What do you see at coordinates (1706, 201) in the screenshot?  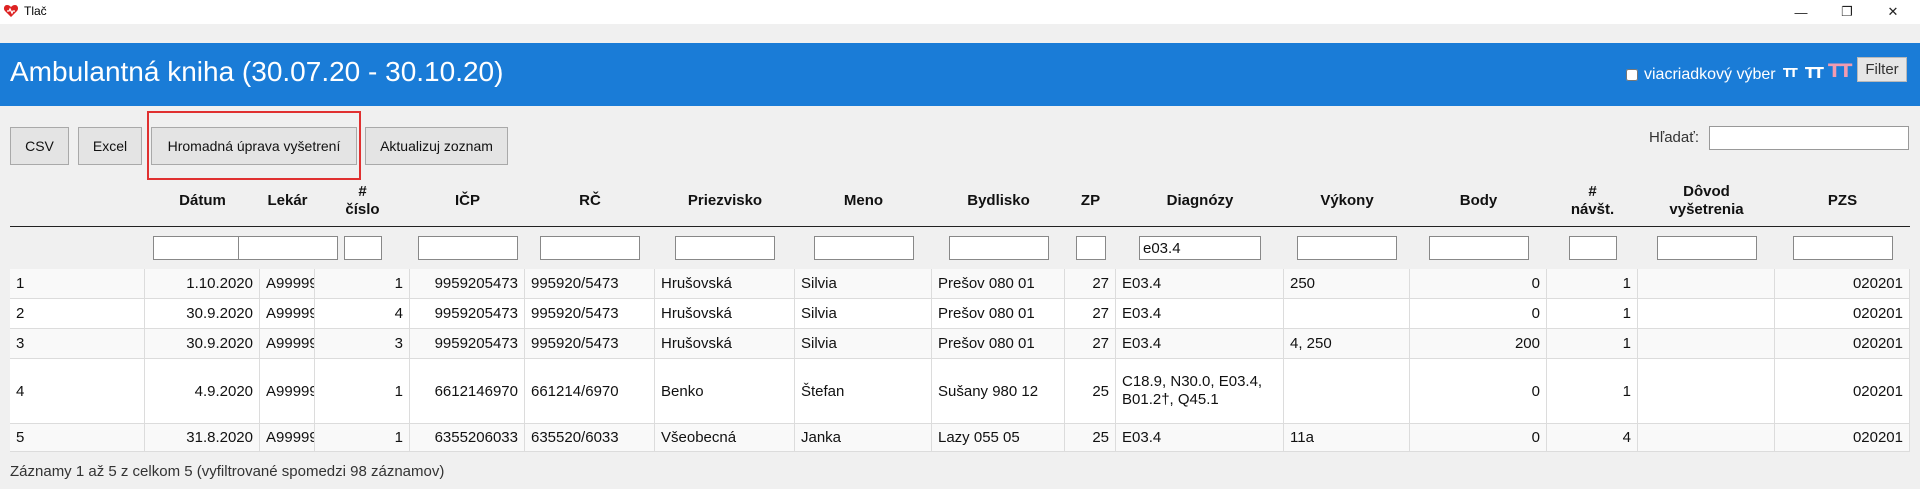 I see `column-header-reason: Dôvod vyšetrenia` at bounding box center [1706, 201].